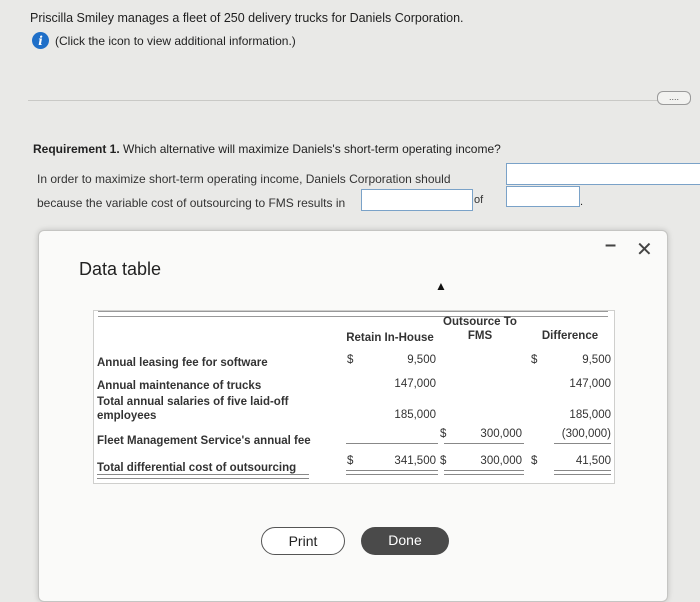 Image resolution: width=700 pixels, height=602 pixels. Describe the element at coordinates (353, 314) in the screenshot. I see `table-top-rule` at that location.